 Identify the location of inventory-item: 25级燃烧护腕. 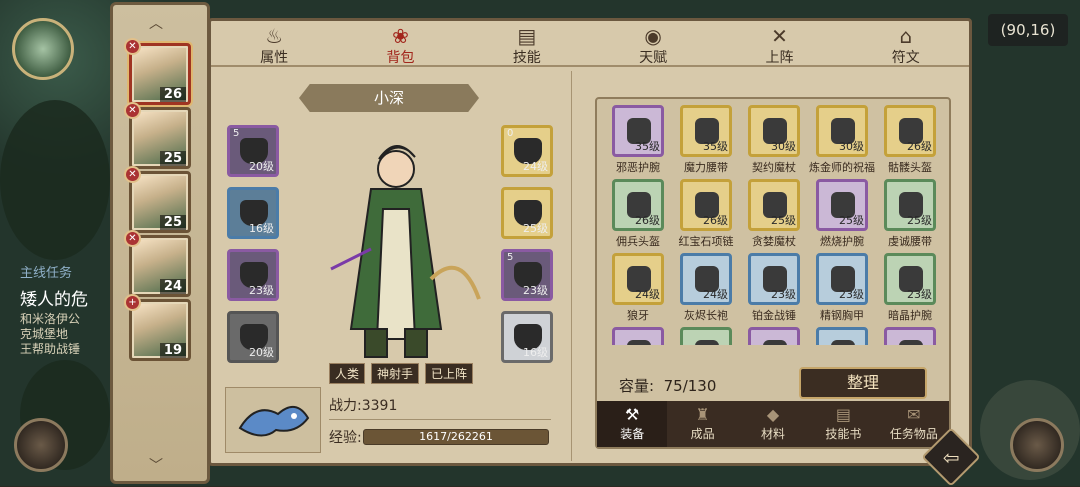
(842, 215).